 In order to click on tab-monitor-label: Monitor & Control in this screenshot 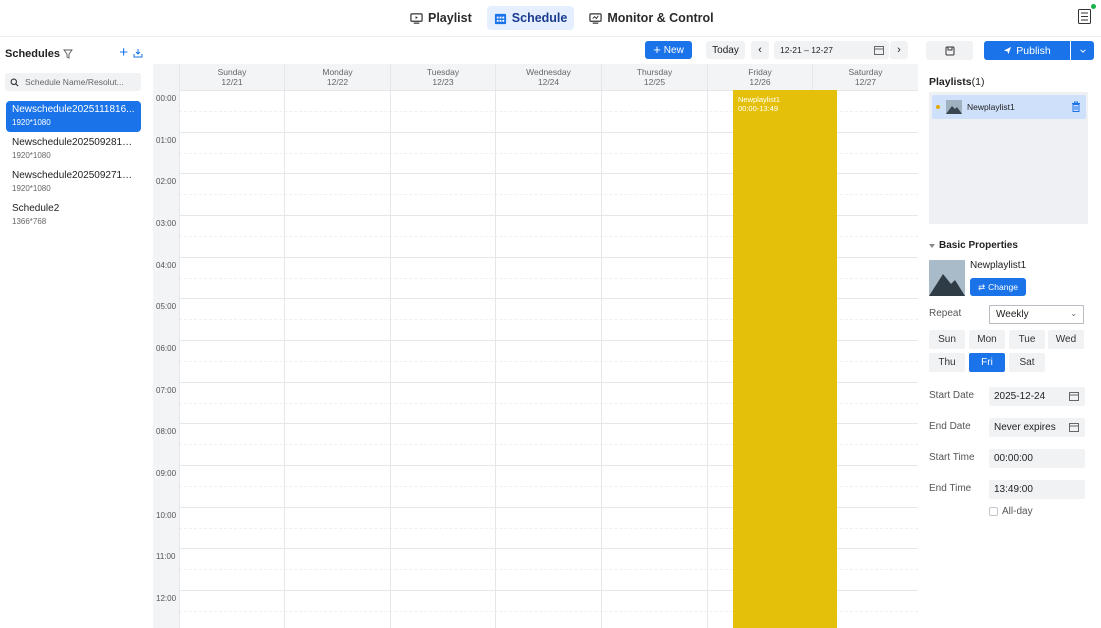, I will do `click(660, 18)`.